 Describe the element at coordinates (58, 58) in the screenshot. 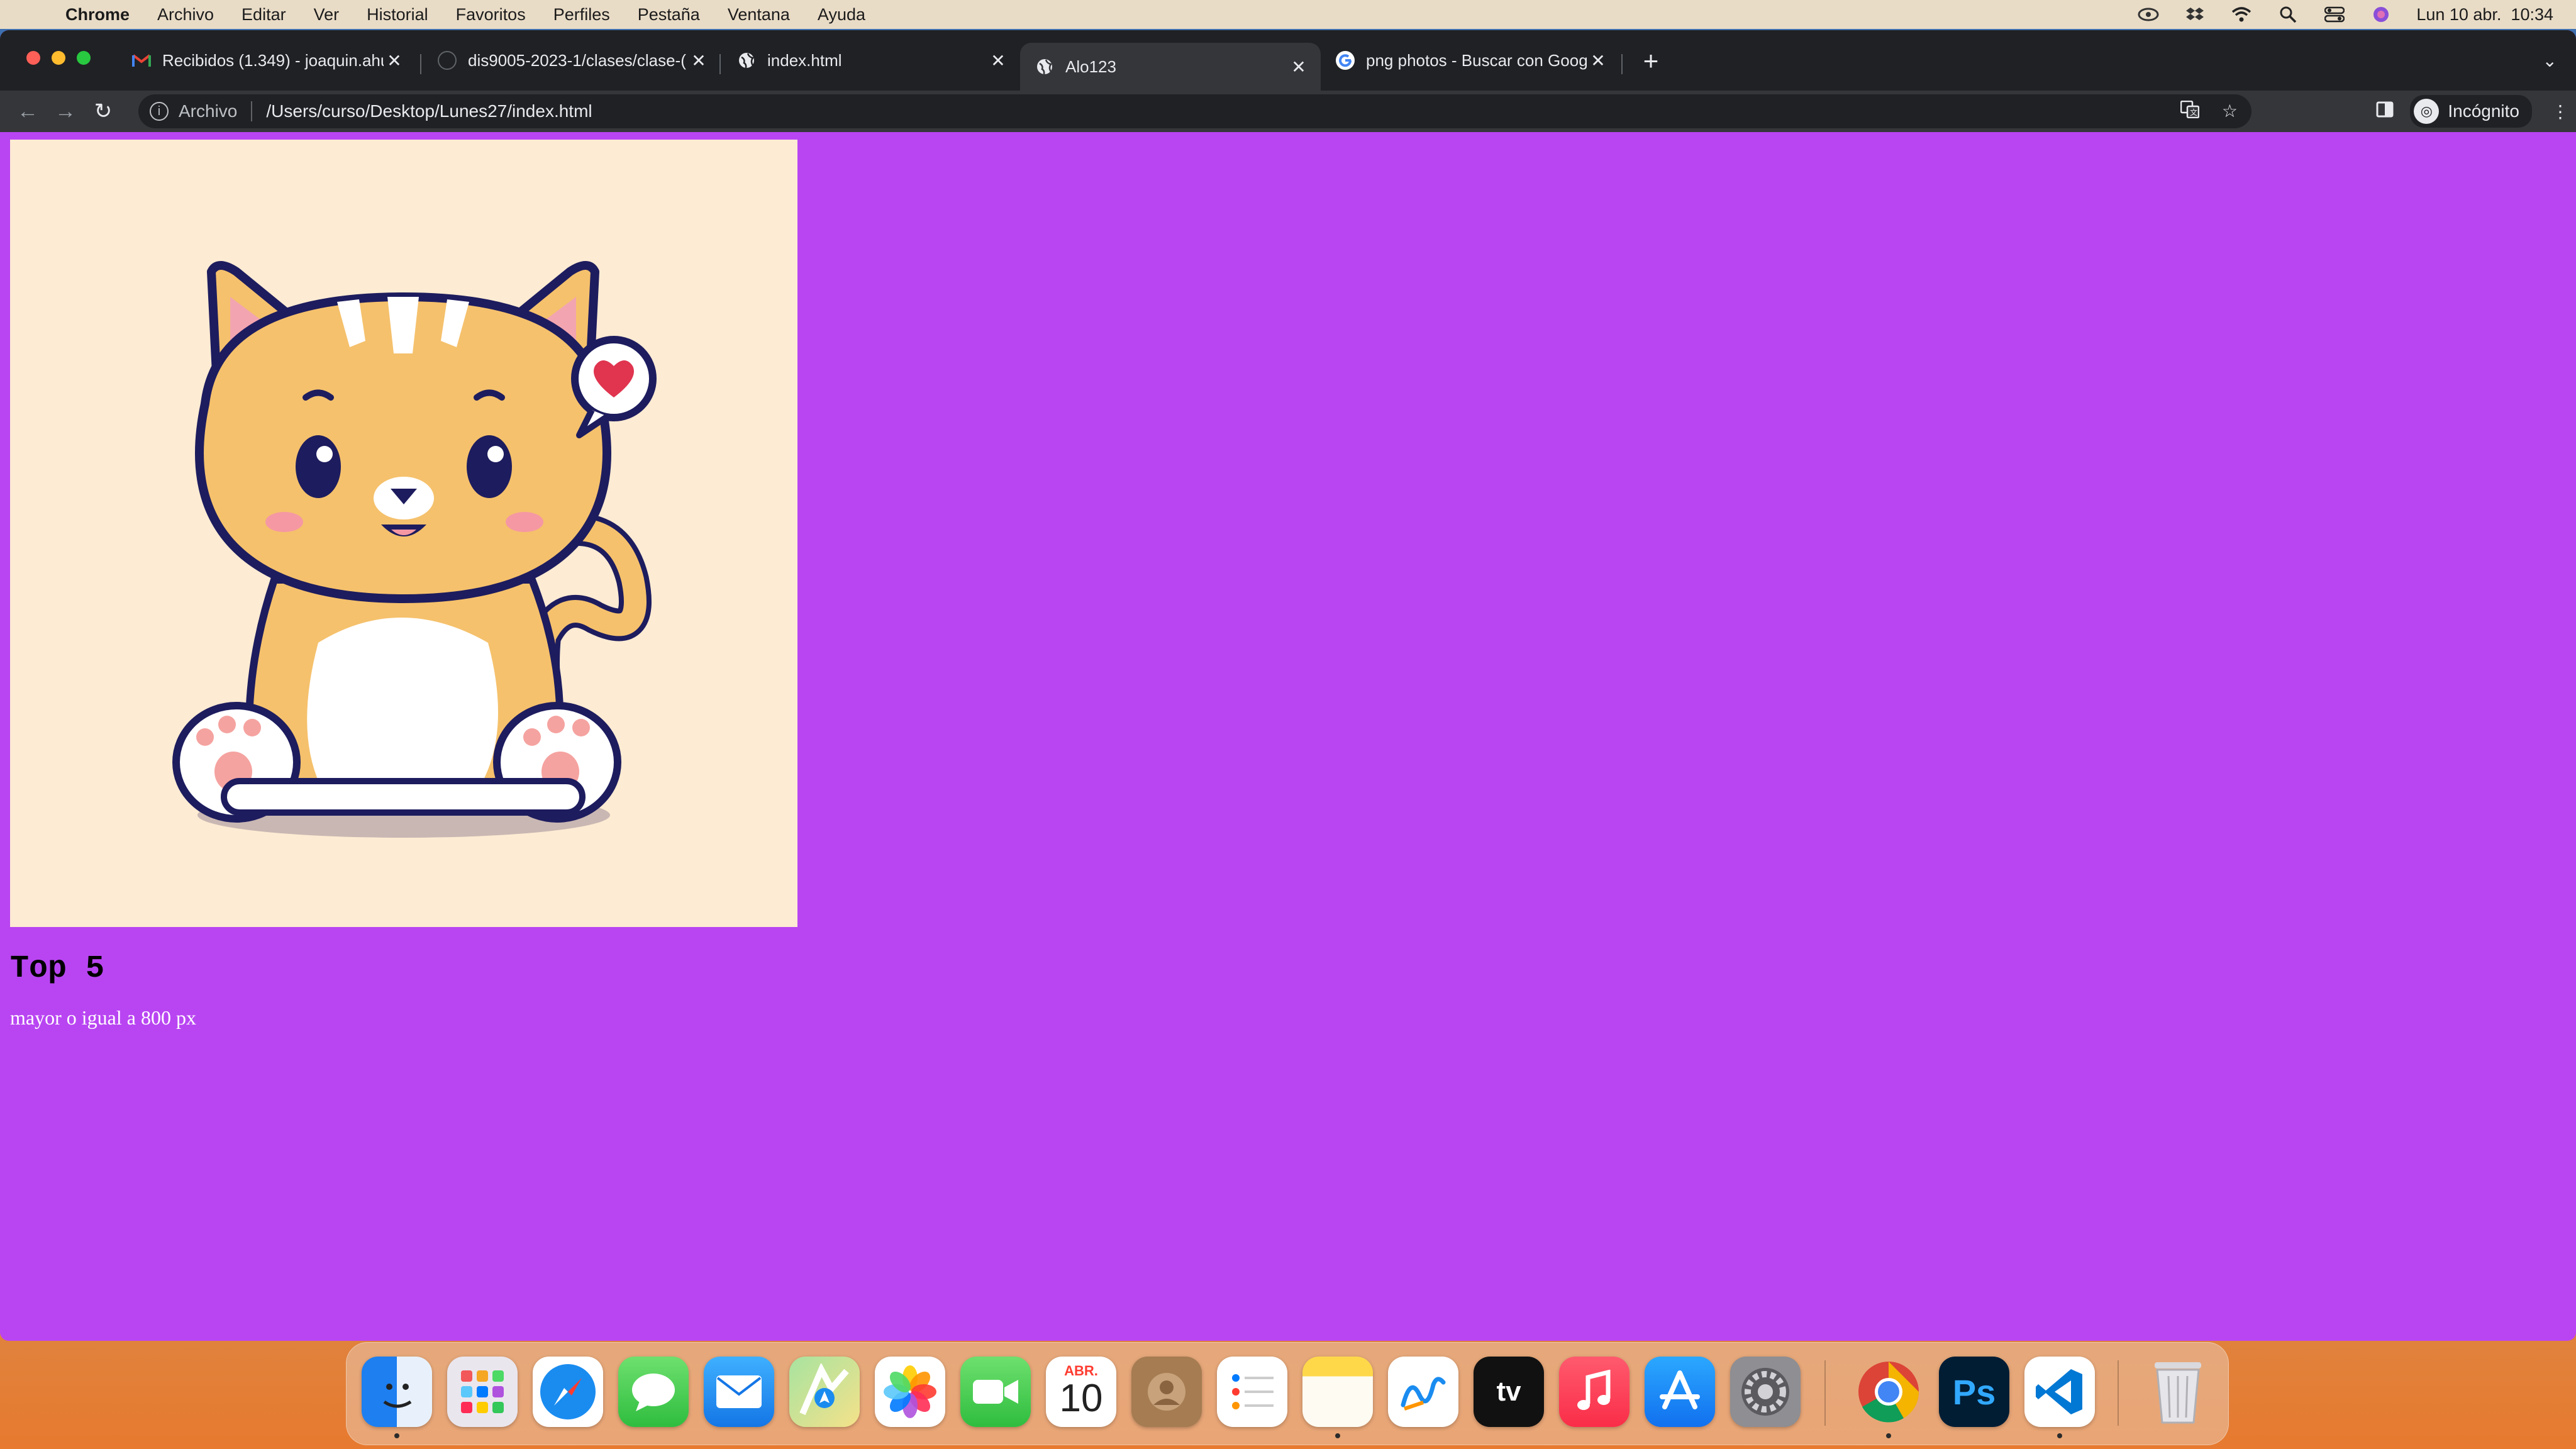

I see `minimize-window-button` at that location.